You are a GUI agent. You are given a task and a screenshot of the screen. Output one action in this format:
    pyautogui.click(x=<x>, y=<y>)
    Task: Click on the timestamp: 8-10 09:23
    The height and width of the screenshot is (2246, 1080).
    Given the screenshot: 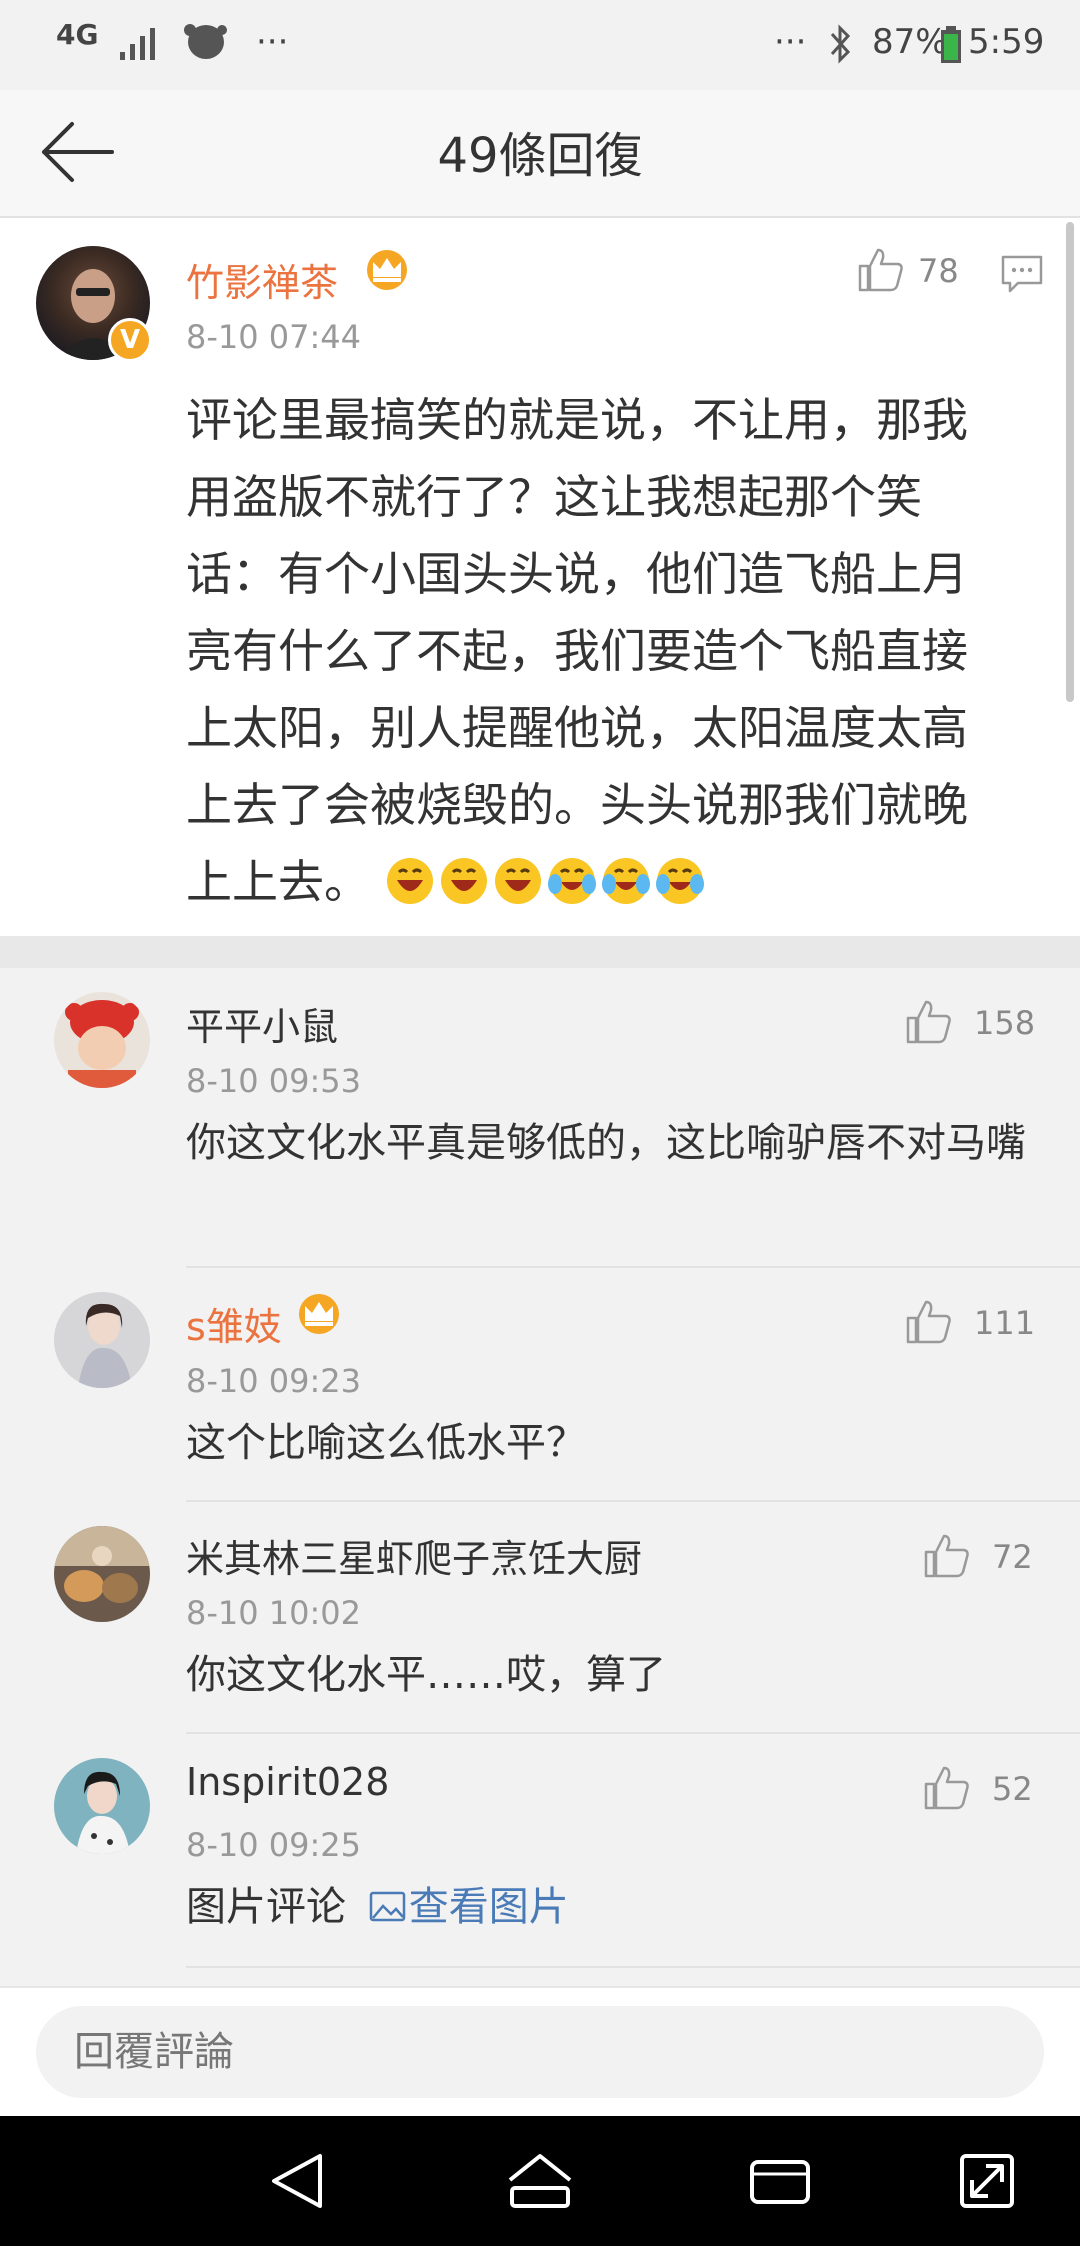 What is the action you would take?
    pyautogui.click(x=274, y=1381)
    